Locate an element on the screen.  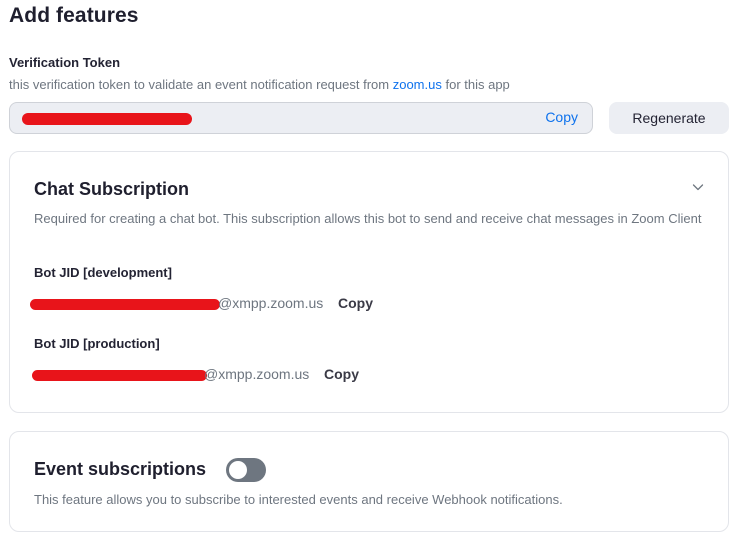
token-redaction-mark is located at coordinates (107, 119).